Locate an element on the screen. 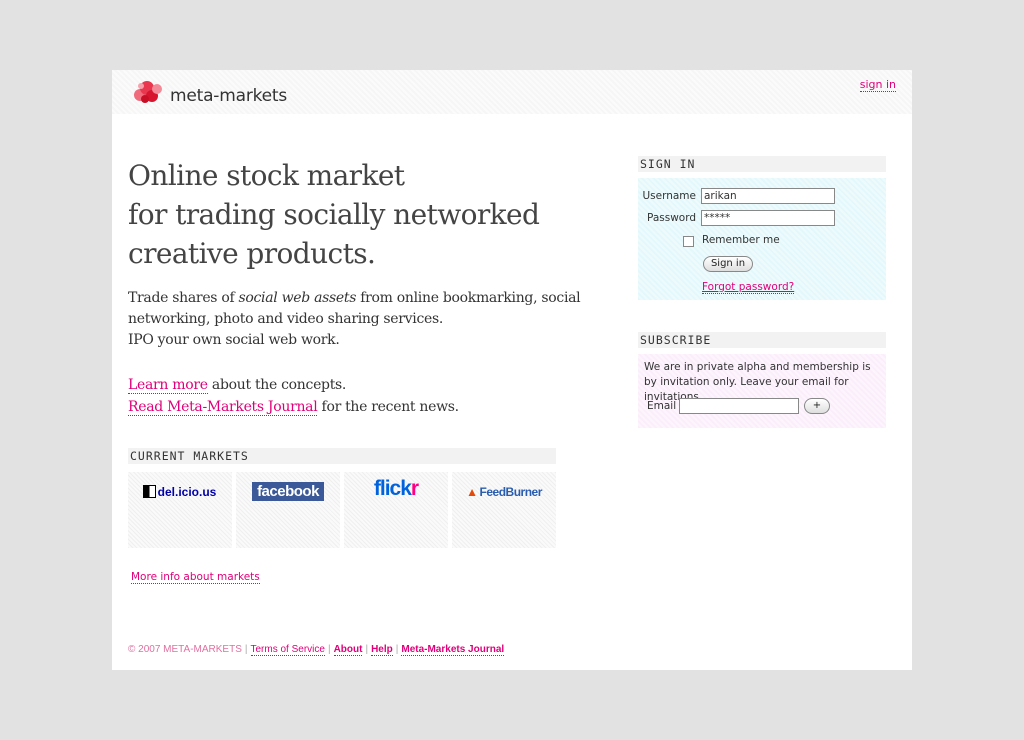 This screenshot has height=740, width=1024. subscribe-button: + is located at coordinates (817, 406).